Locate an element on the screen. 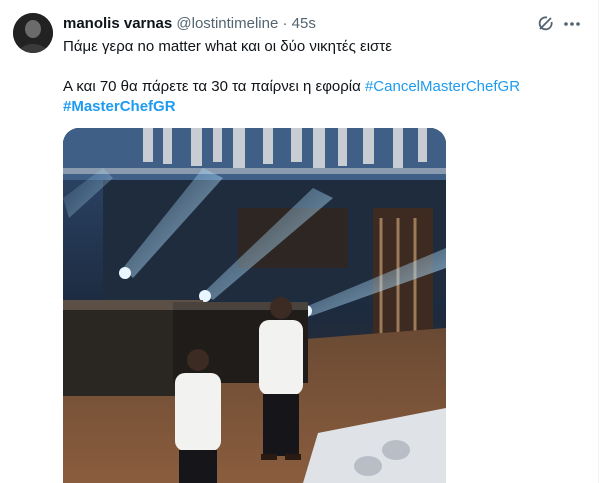 The width and height of the screenshot is (604, 483). more-icon is located at coordinates (572, 24).